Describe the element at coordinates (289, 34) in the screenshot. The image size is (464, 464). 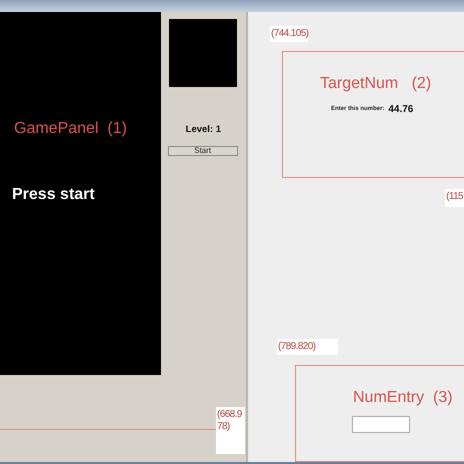
I see `coordinate-label: (744.105)` at that location.